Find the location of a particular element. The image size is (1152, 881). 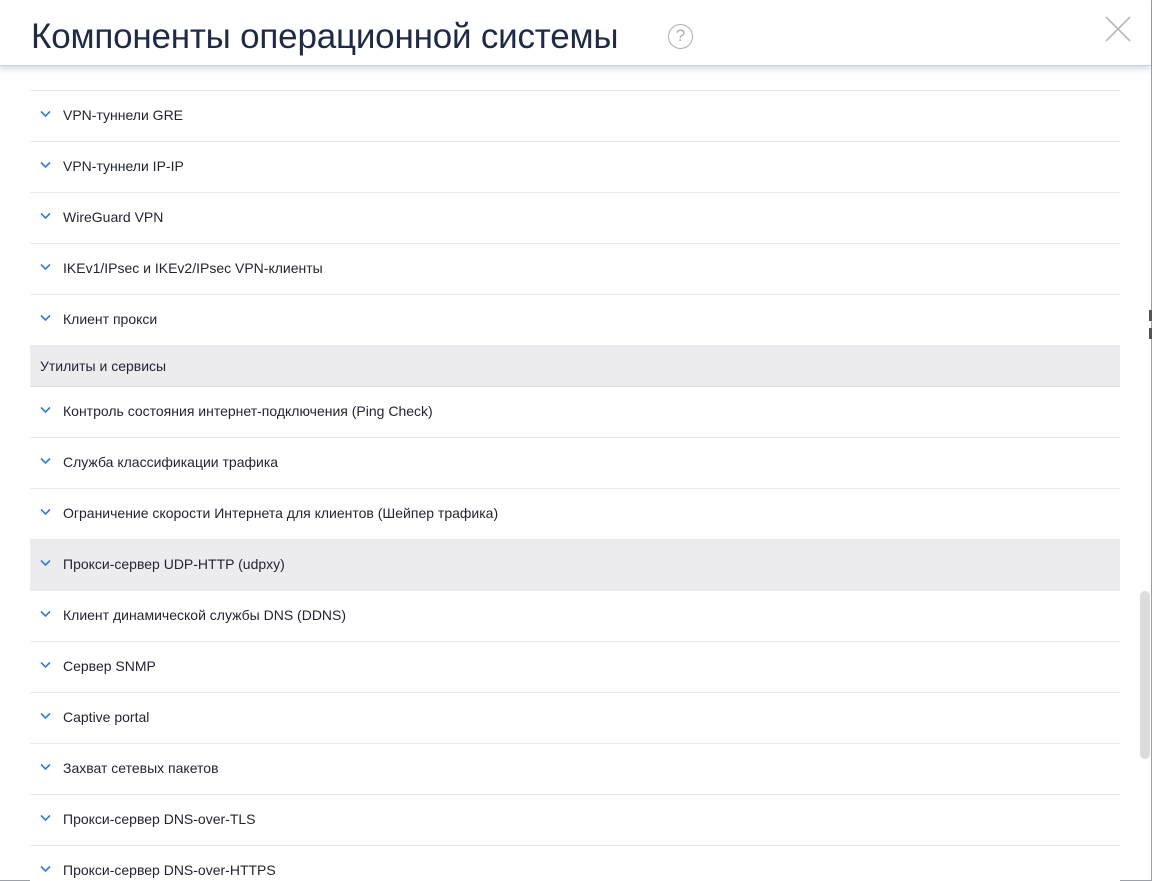

component-row-captive-portal: Captive portal is located at coordinates (575, 718).